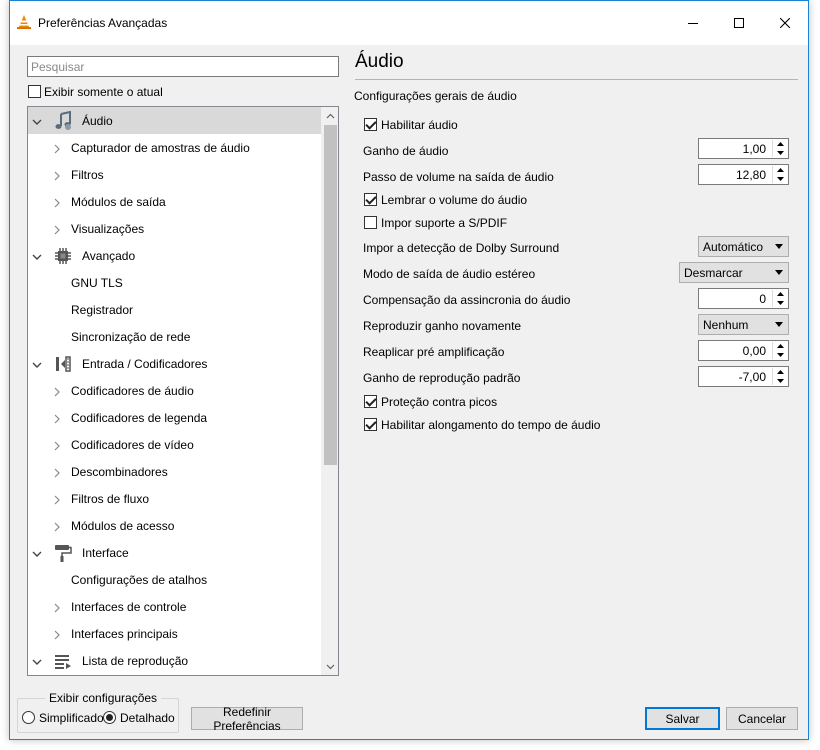  I want to click on search-input, so click(183, 66).